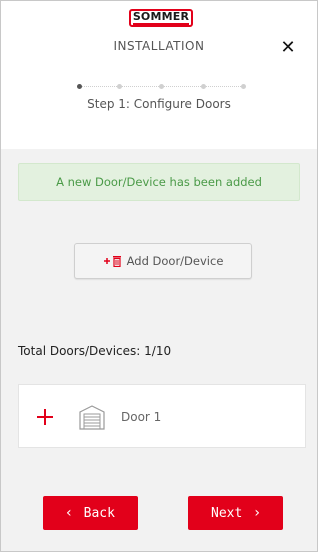 This screenshot has width=320, height=552. Describe the element at coordinates (69, 513) in the screenshot. I see `chevron-left-icon: ‹` at that location.